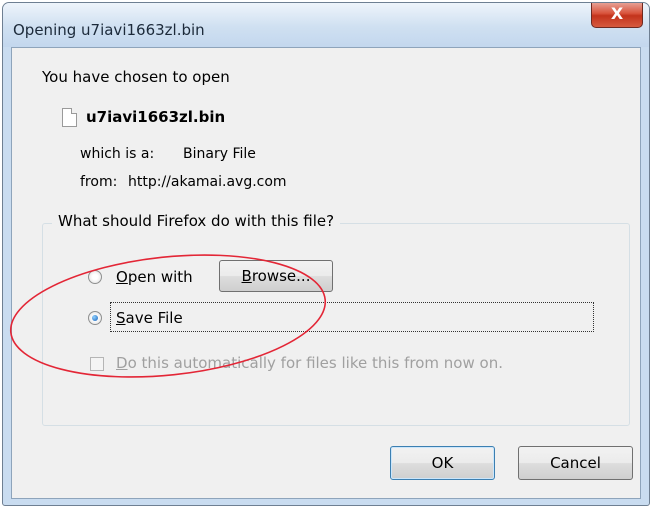 The image size is (654, 510). What do you see at coordinates (121, 318) in the screenshot?
I see `save-file-accesskey: S` at bounding box center [121, 318].